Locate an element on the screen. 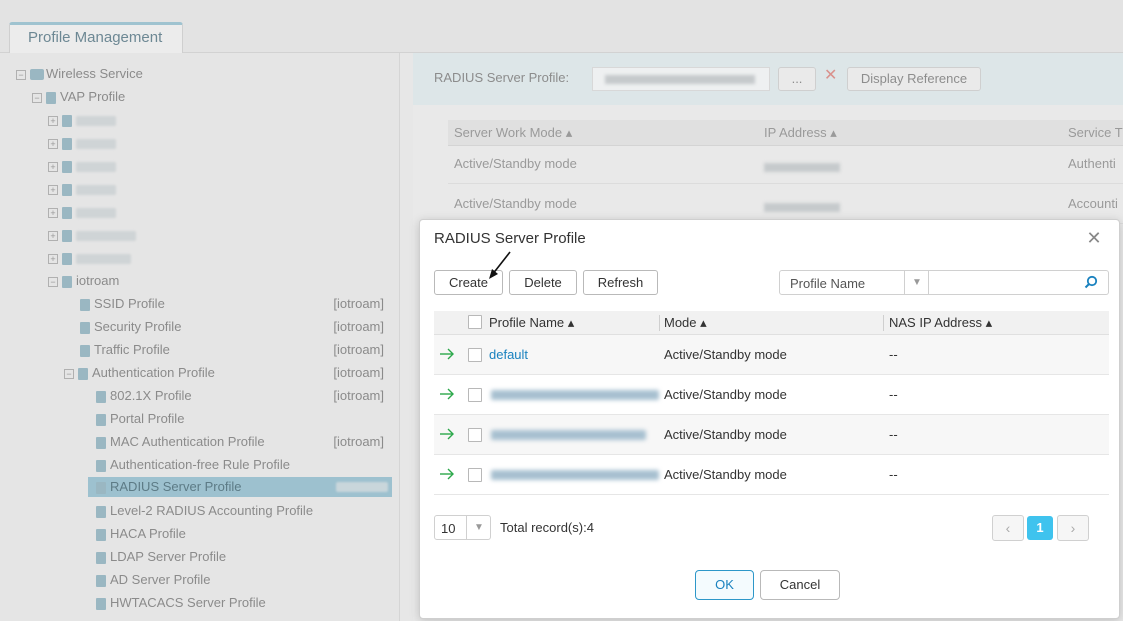 The image size is (1123, 621). next-page-button: › is located at coordinates (1073, 528).